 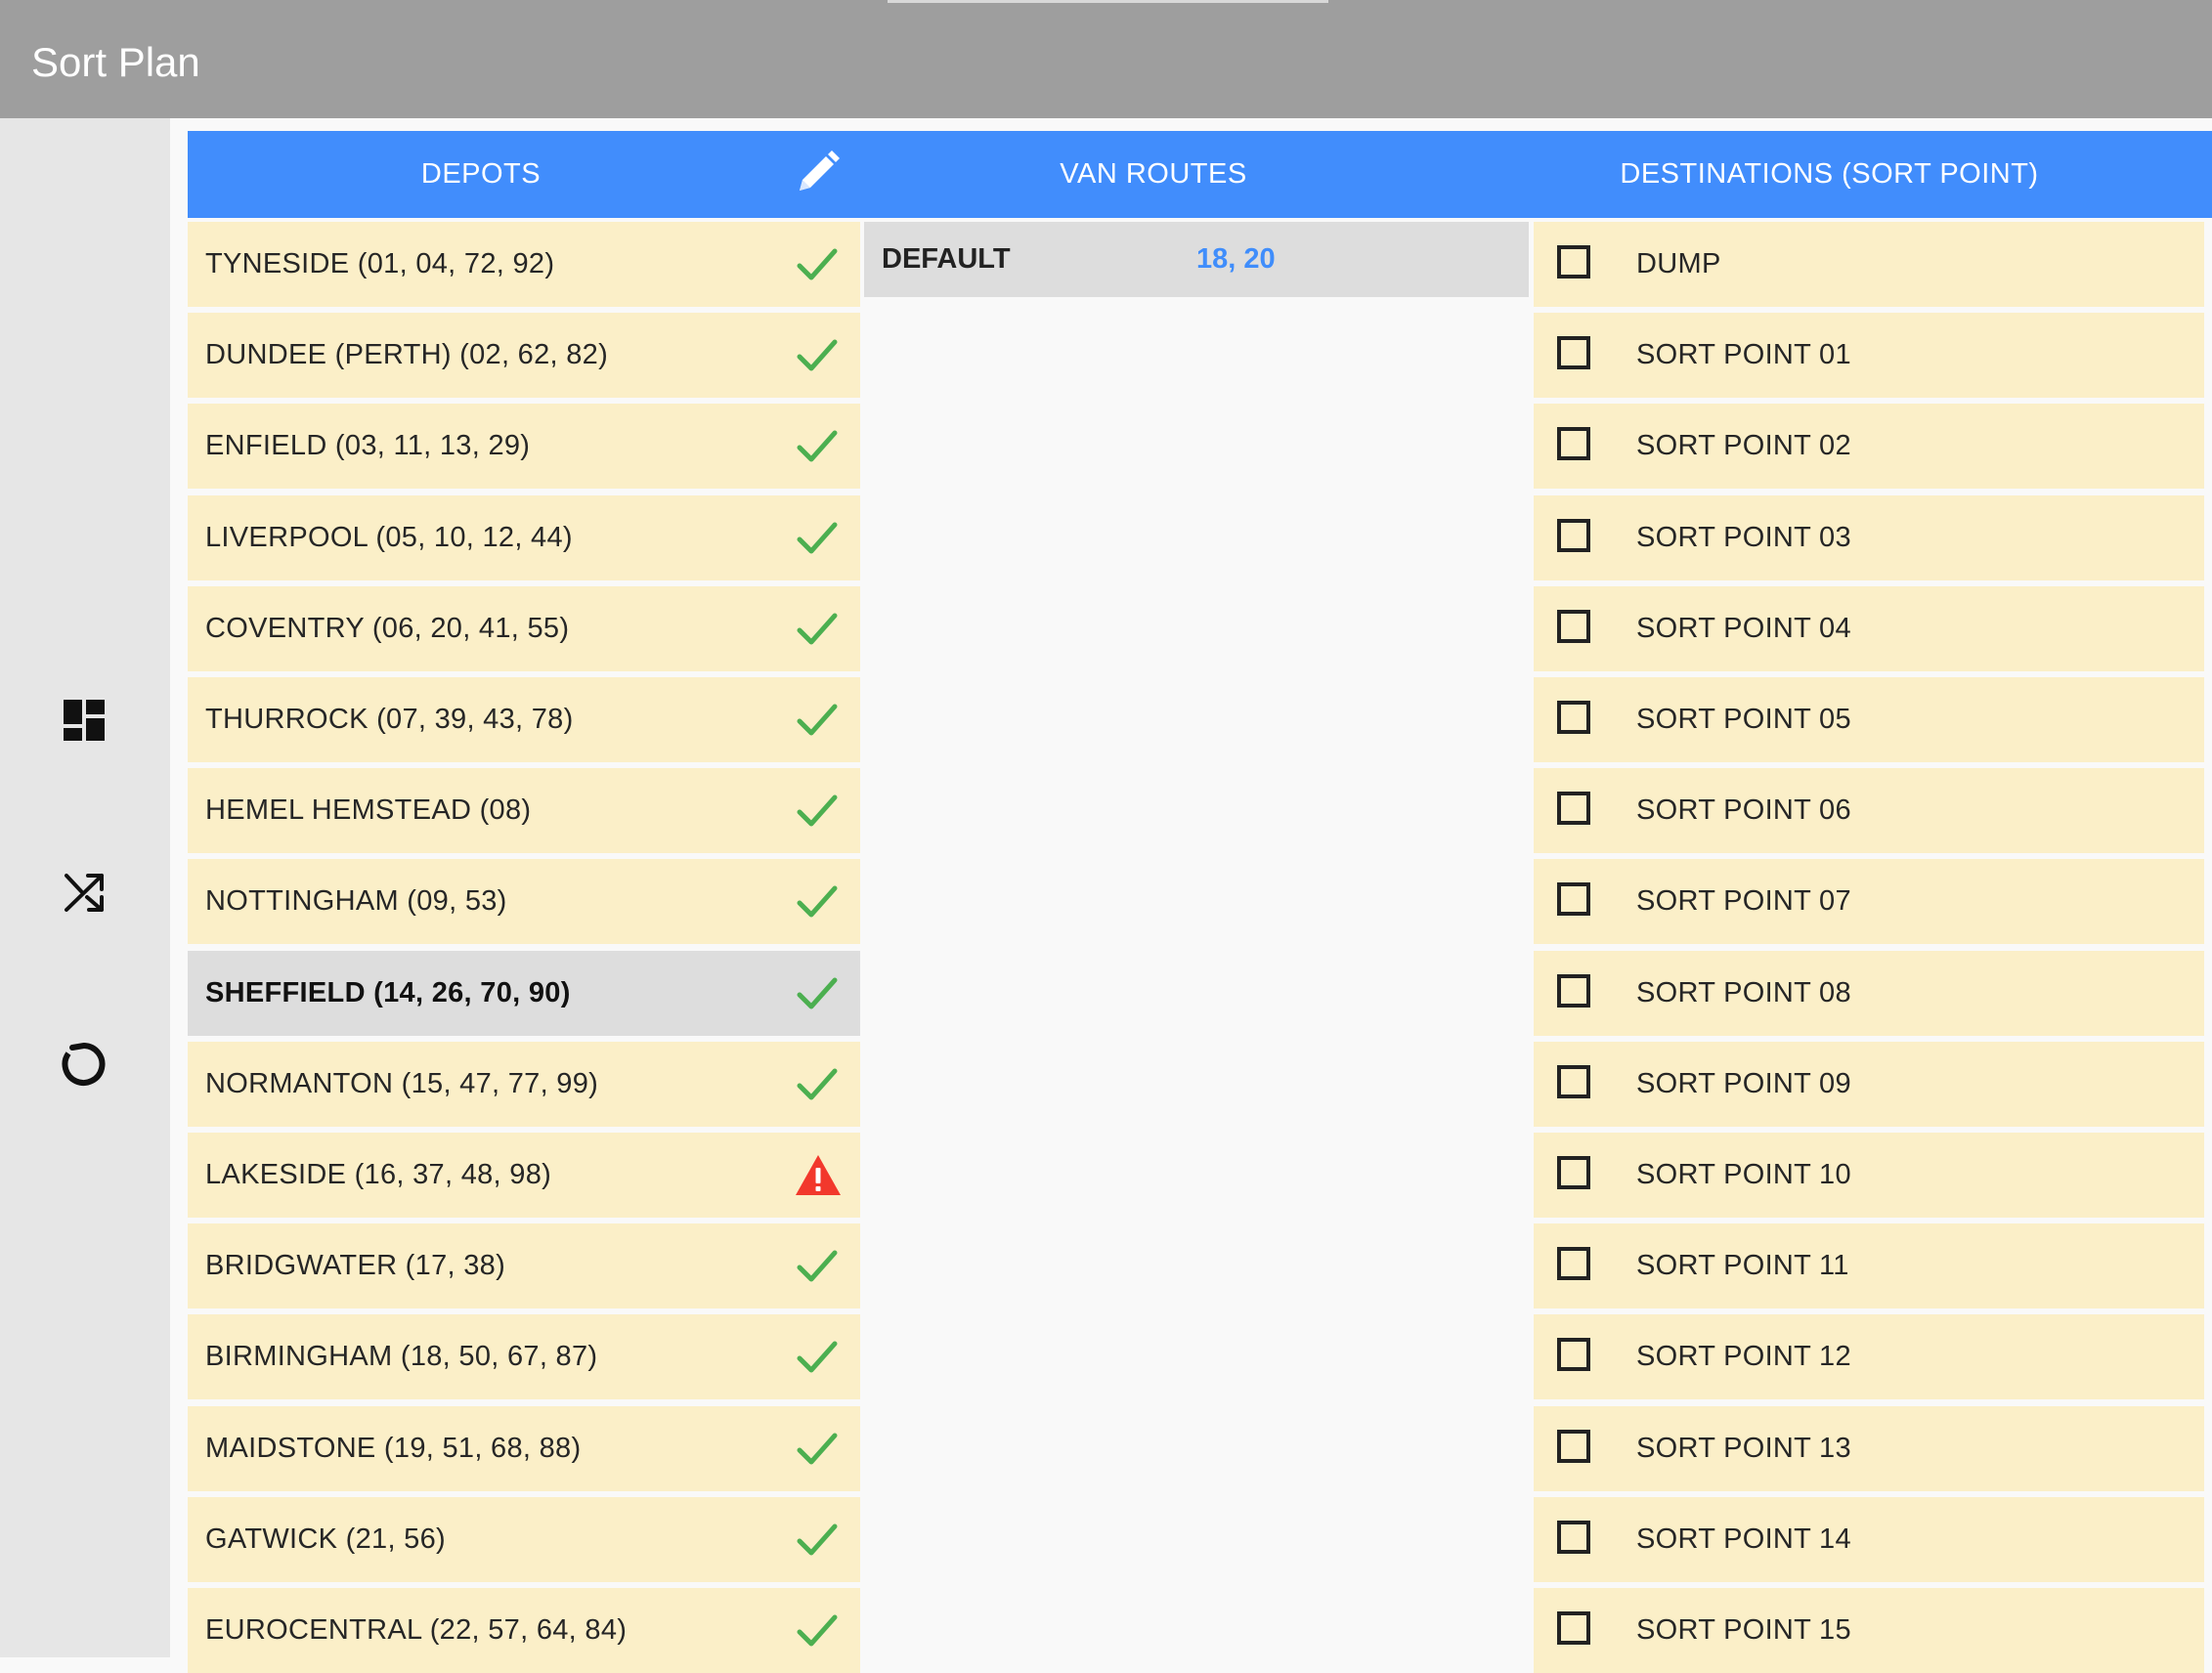 What do you see at coordinates (1869, 1266) in the screenshot?
I see `destination-row: SORT POINT 11` at bounding box center [1869, 1266].